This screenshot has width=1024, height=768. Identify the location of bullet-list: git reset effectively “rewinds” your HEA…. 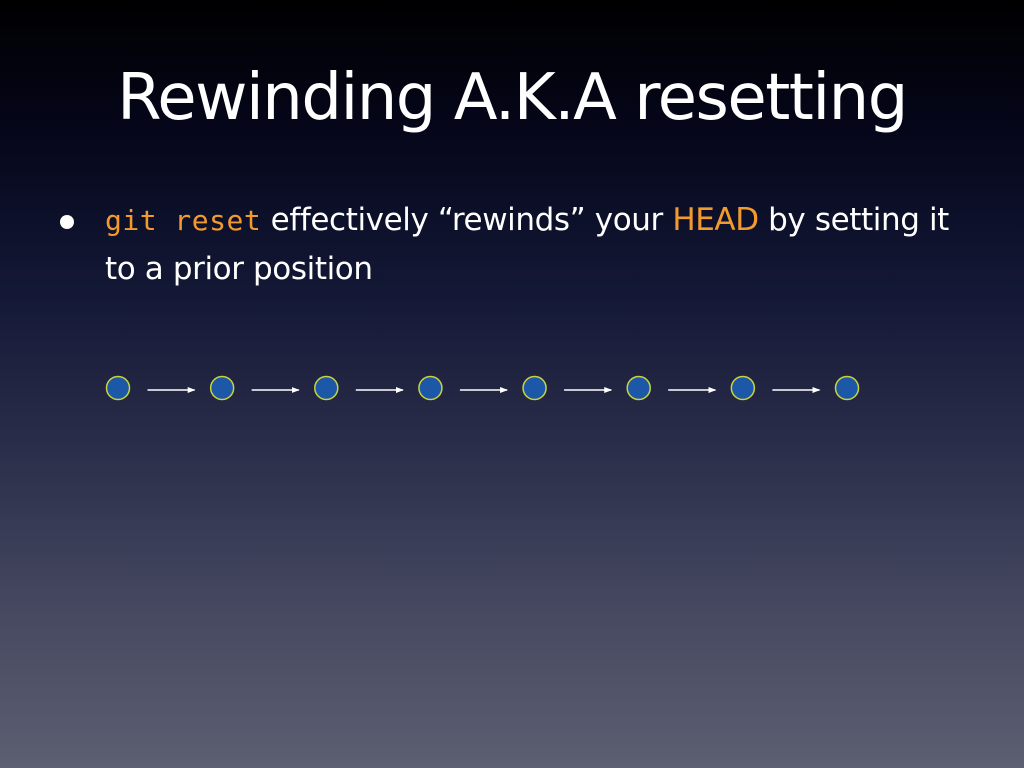
(508, 245).